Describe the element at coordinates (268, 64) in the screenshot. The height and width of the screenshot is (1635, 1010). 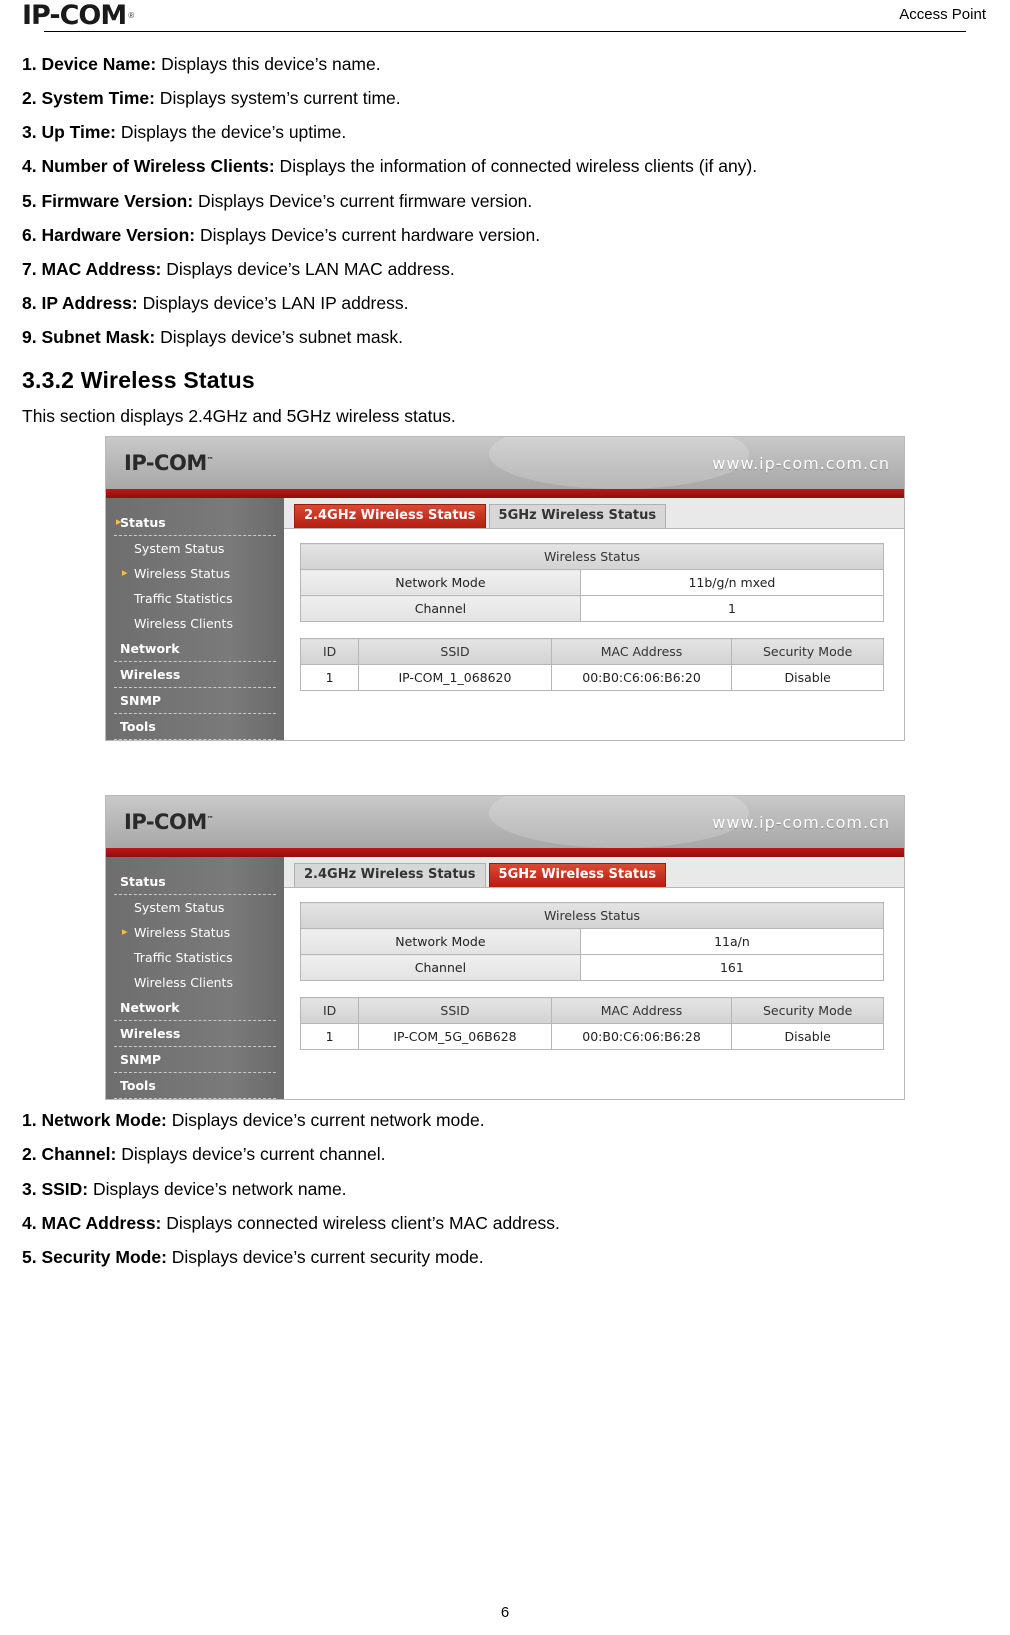
I see `list-item-text: Displays this device’s name.` at that location.